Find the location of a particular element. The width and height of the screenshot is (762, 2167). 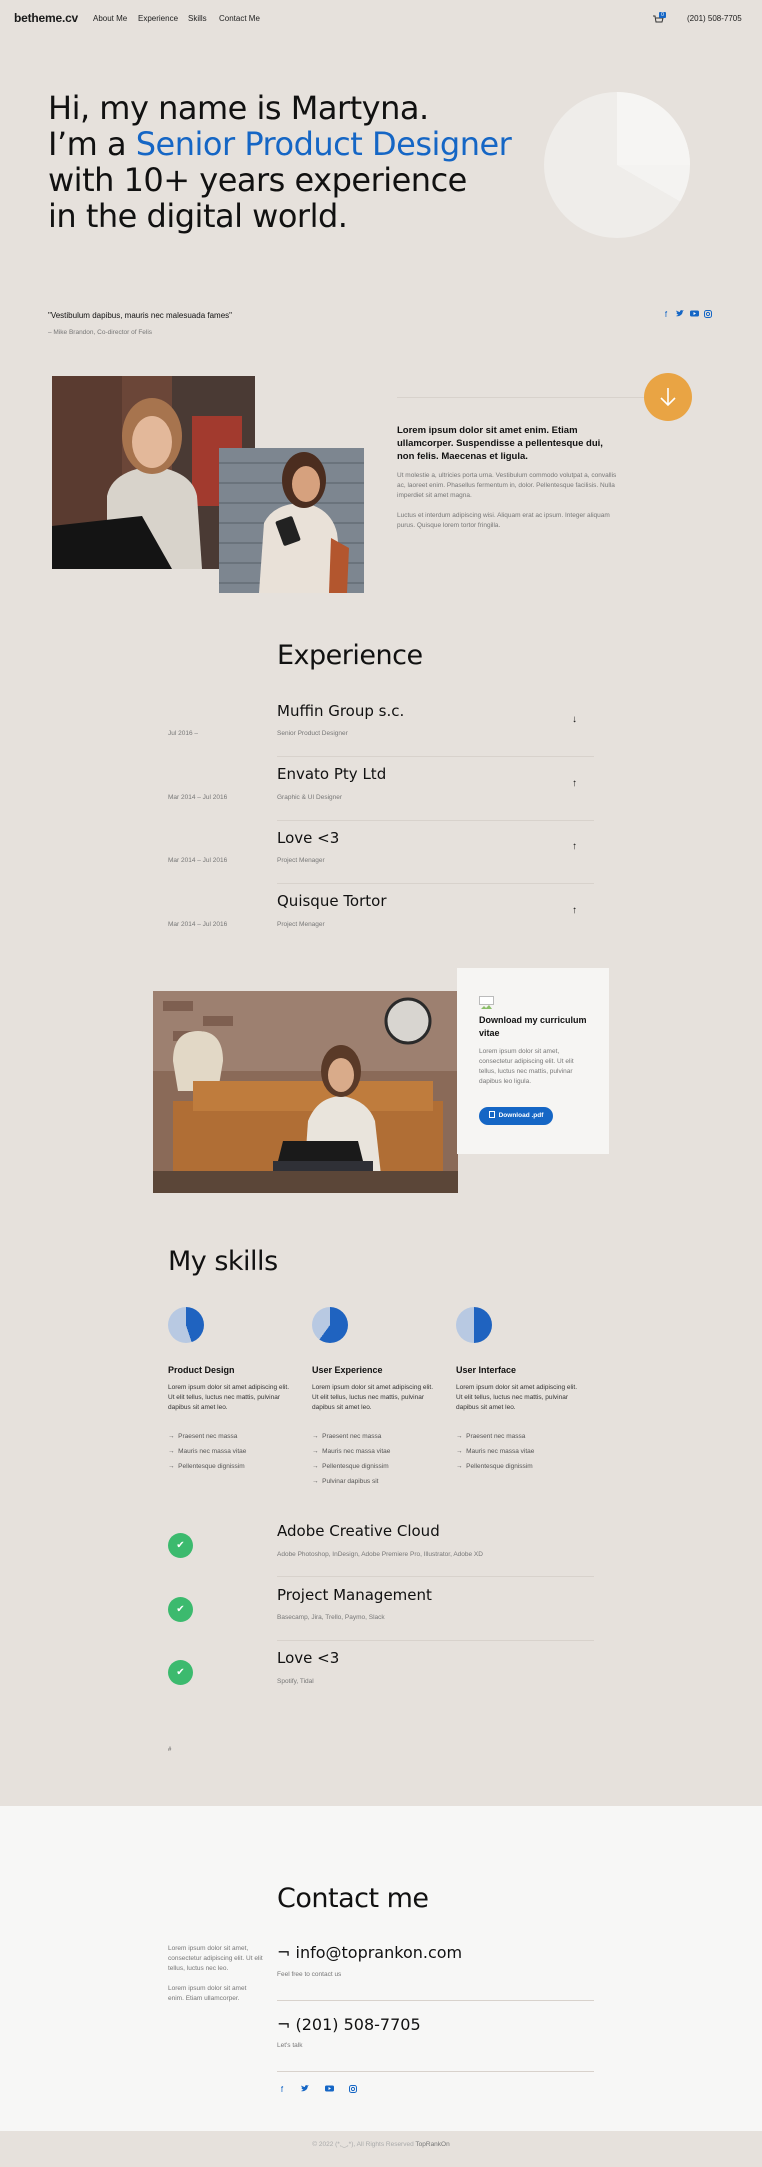

hero-line-1: Hi, my name is Martyna. is located at coordinates (238, 108).